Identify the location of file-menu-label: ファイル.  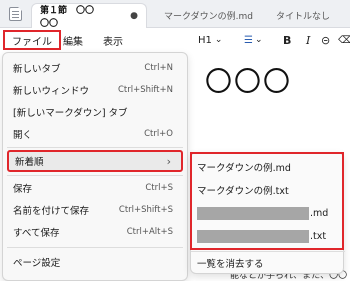
(32, 42).